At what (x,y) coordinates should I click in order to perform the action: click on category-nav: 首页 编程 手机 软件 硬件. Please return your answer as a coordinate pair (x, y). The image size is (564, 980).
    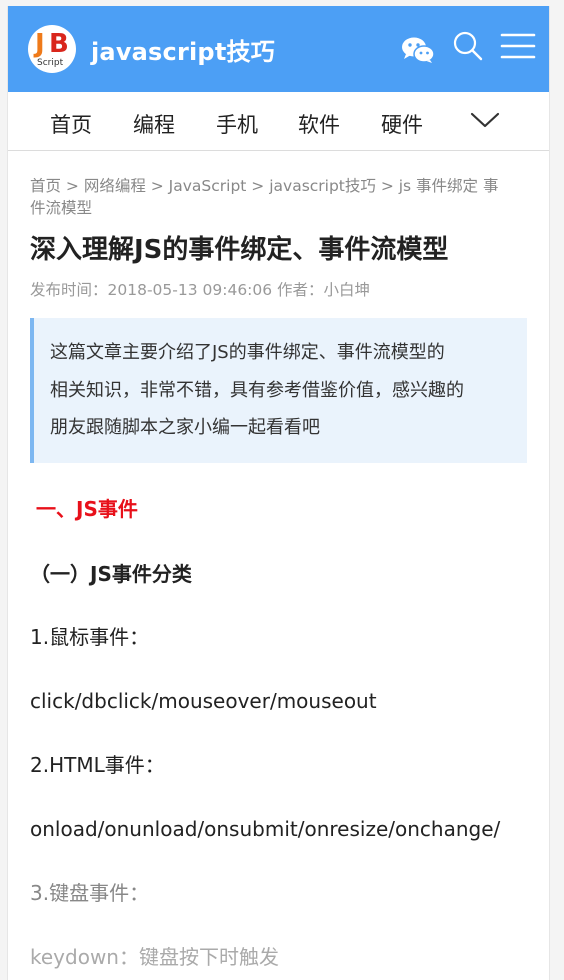
    Looking at the image, I should click on (278, 121).